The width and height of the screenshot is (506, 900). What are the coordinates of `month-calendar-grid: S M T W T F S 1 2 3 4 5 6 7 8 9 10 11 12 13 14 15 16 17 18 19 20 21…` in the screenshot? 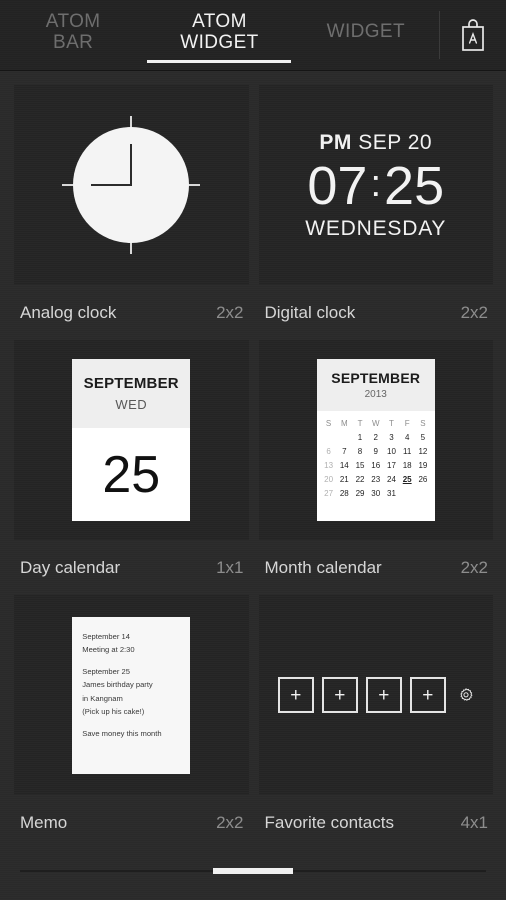 It's located at (376, 466).